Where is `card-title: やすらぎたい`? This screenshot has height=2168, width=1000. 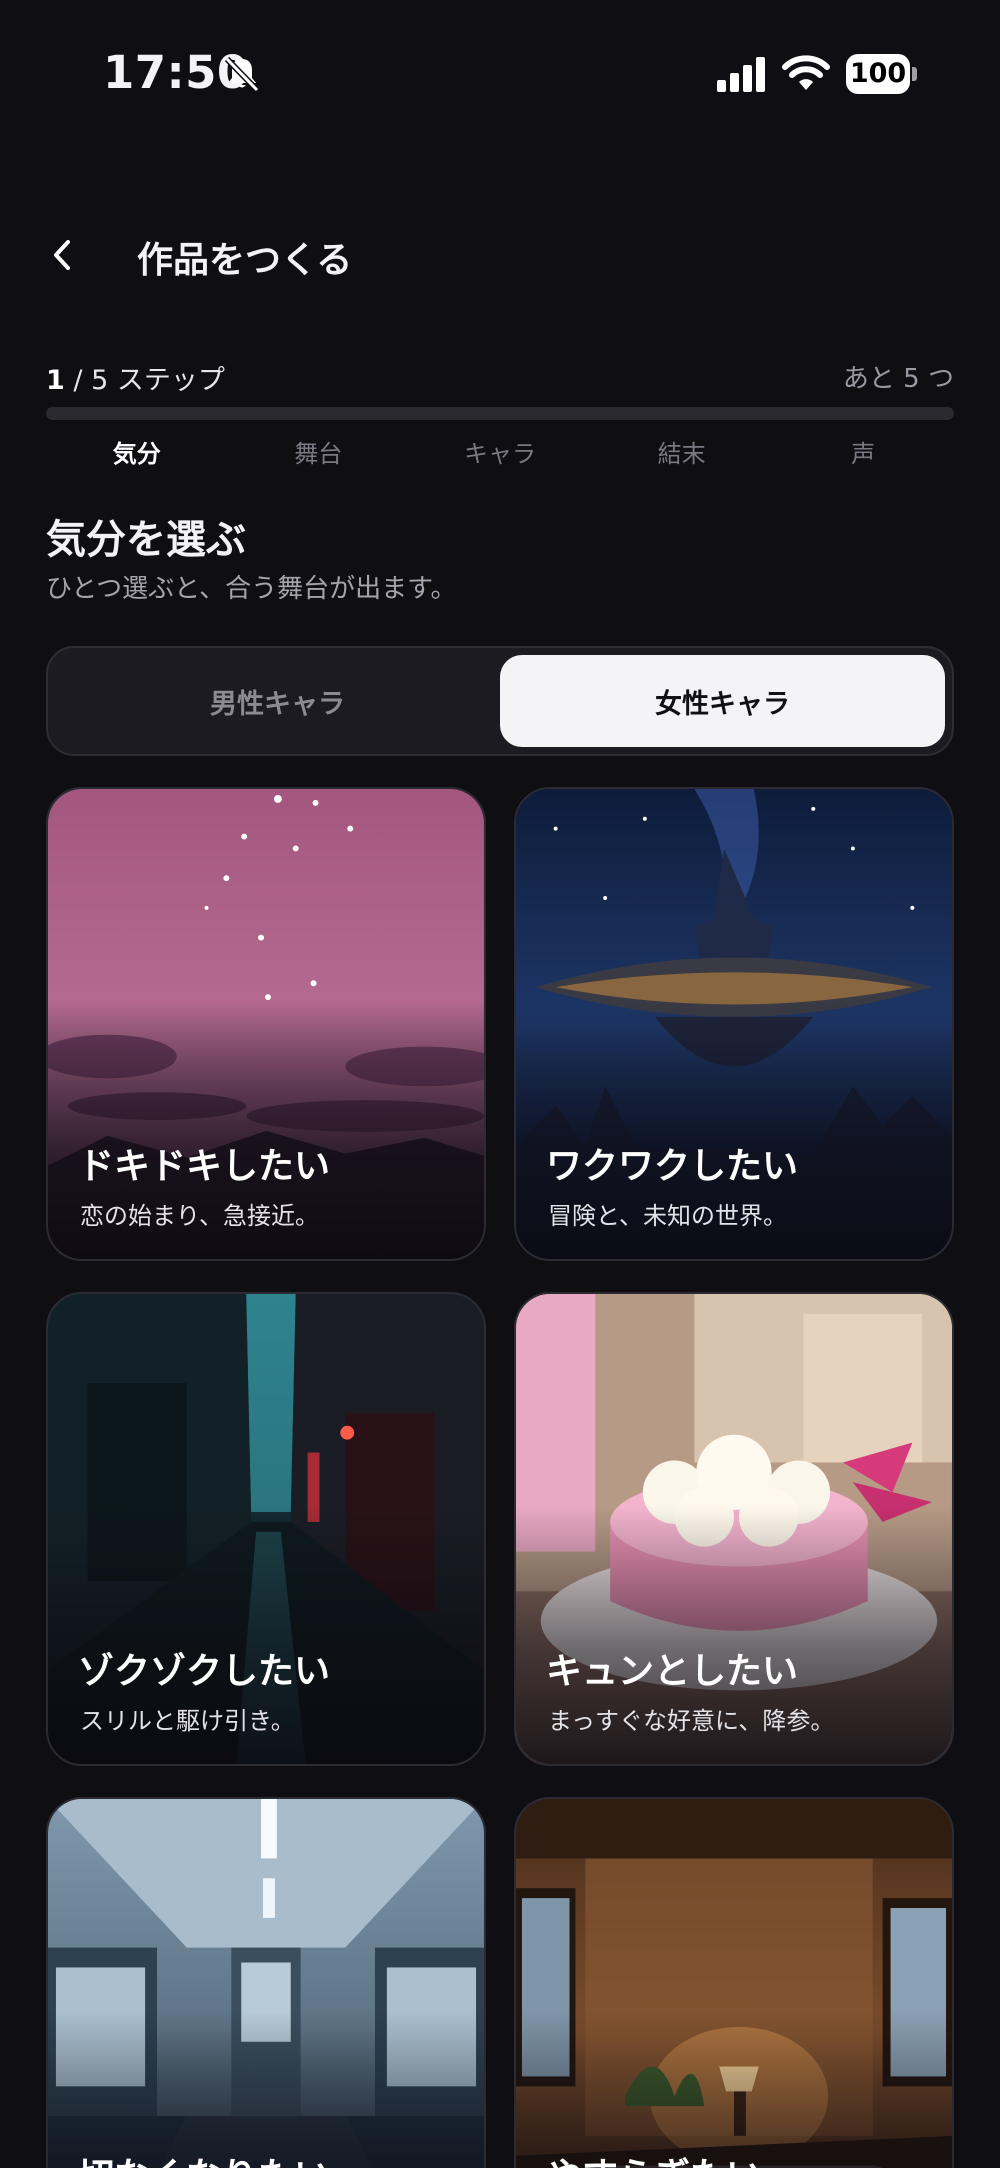
card-title: やすらぎたい is located at coordinates (654, 2157).